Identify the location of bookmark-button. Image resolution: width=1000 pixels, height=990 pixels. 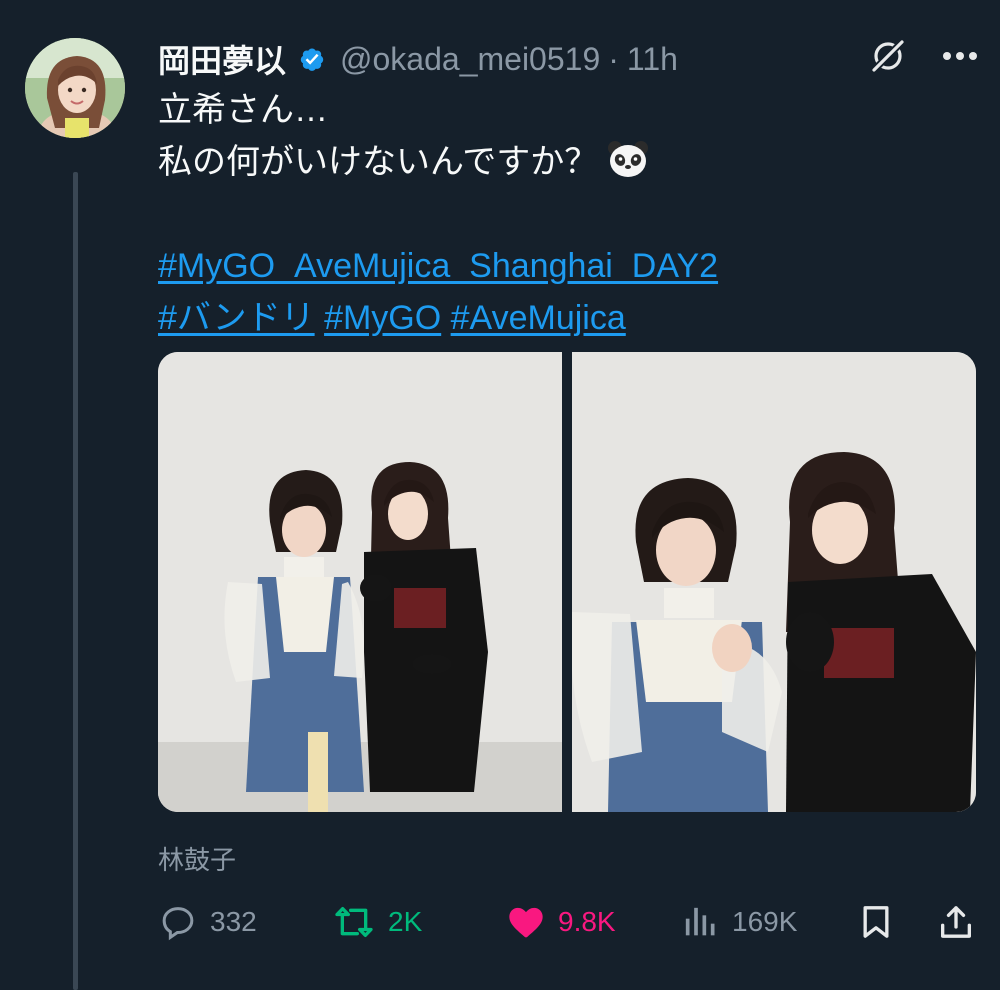
(876, 922).